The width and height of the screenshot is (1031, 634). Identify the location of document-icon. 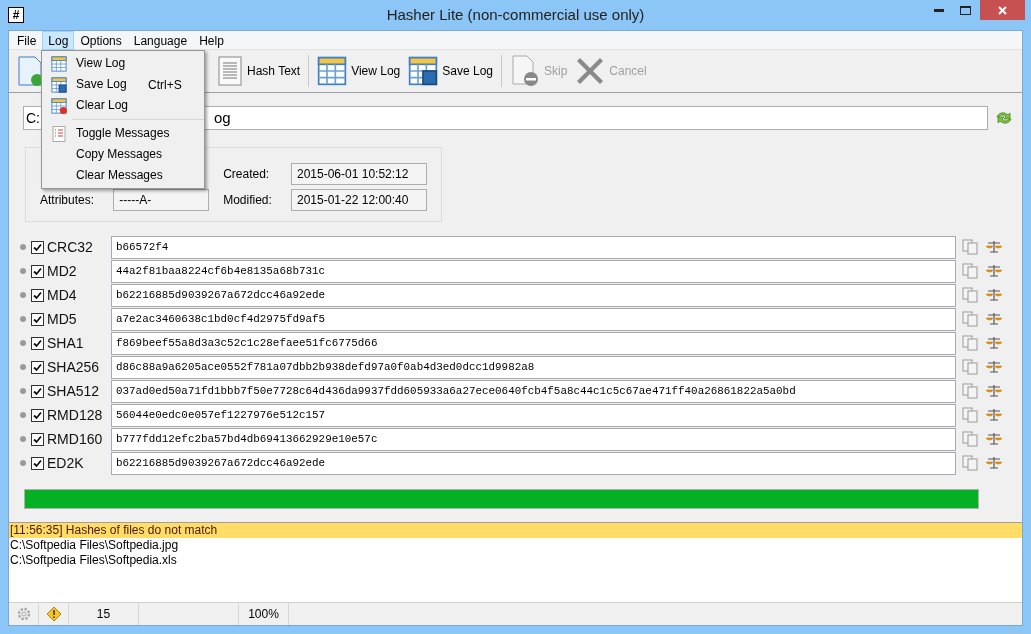
(230, 71).